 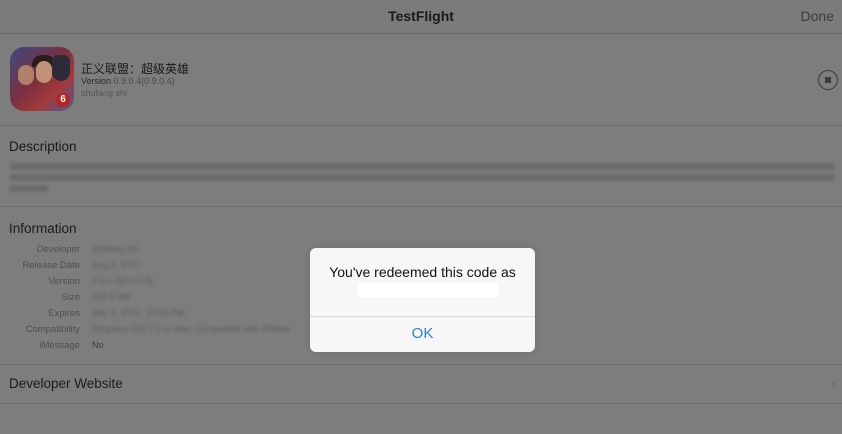 I want to click on stop-install-button, so click(x=828, y=80).